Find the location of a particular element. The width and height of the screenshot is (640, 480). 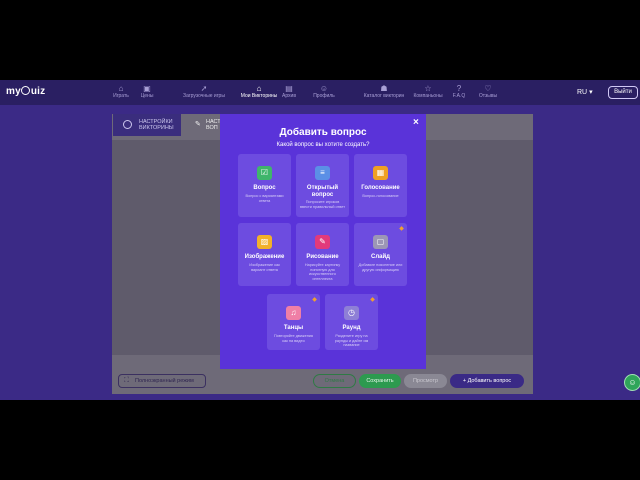

card-title: Раунд is located at coordinates (351, 328).